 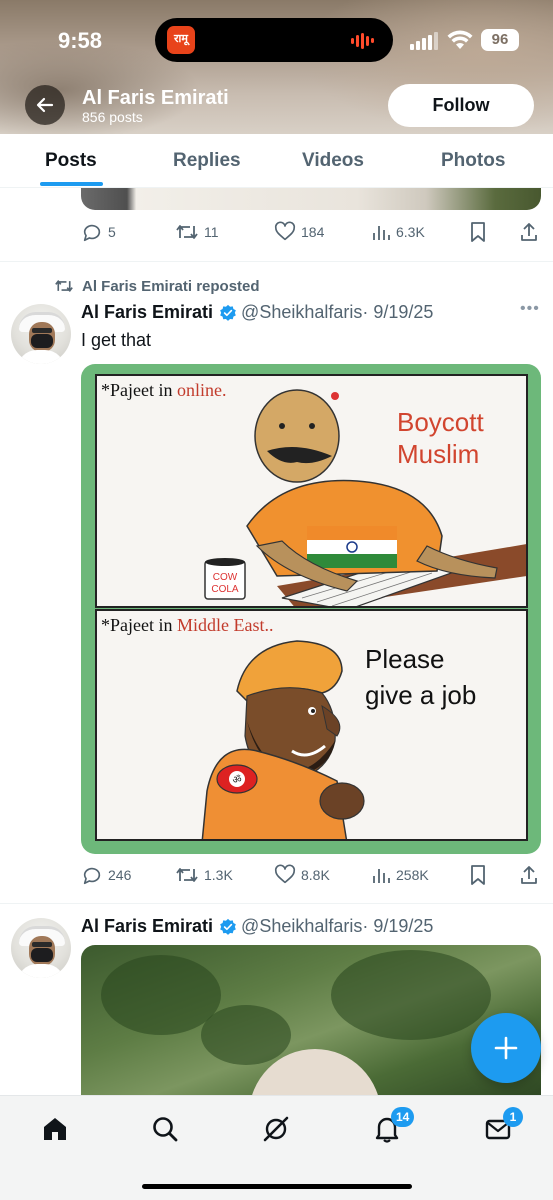 I want to click on repost-count: 11, so click(x=211, y=232).